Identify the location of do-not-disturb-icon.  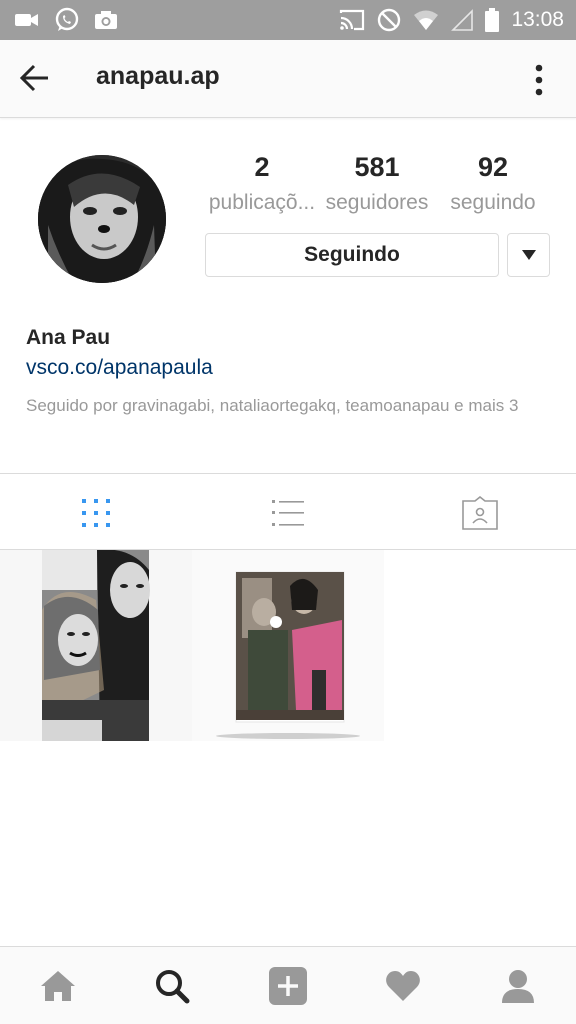
(389, 20).